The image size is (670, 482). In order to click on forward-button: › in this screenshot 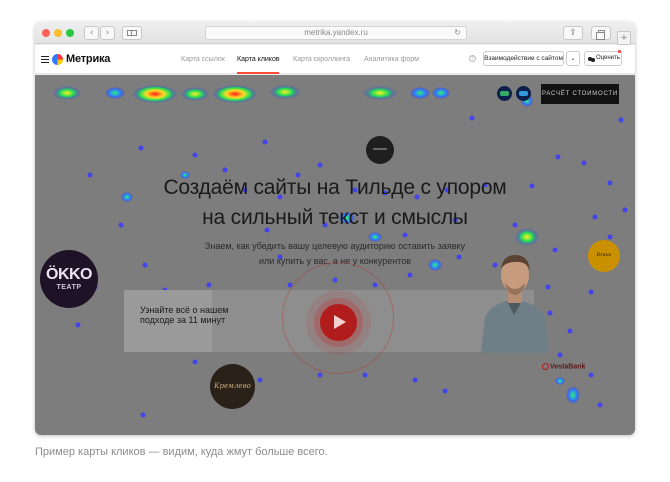, I will do `click(107, 33)`.